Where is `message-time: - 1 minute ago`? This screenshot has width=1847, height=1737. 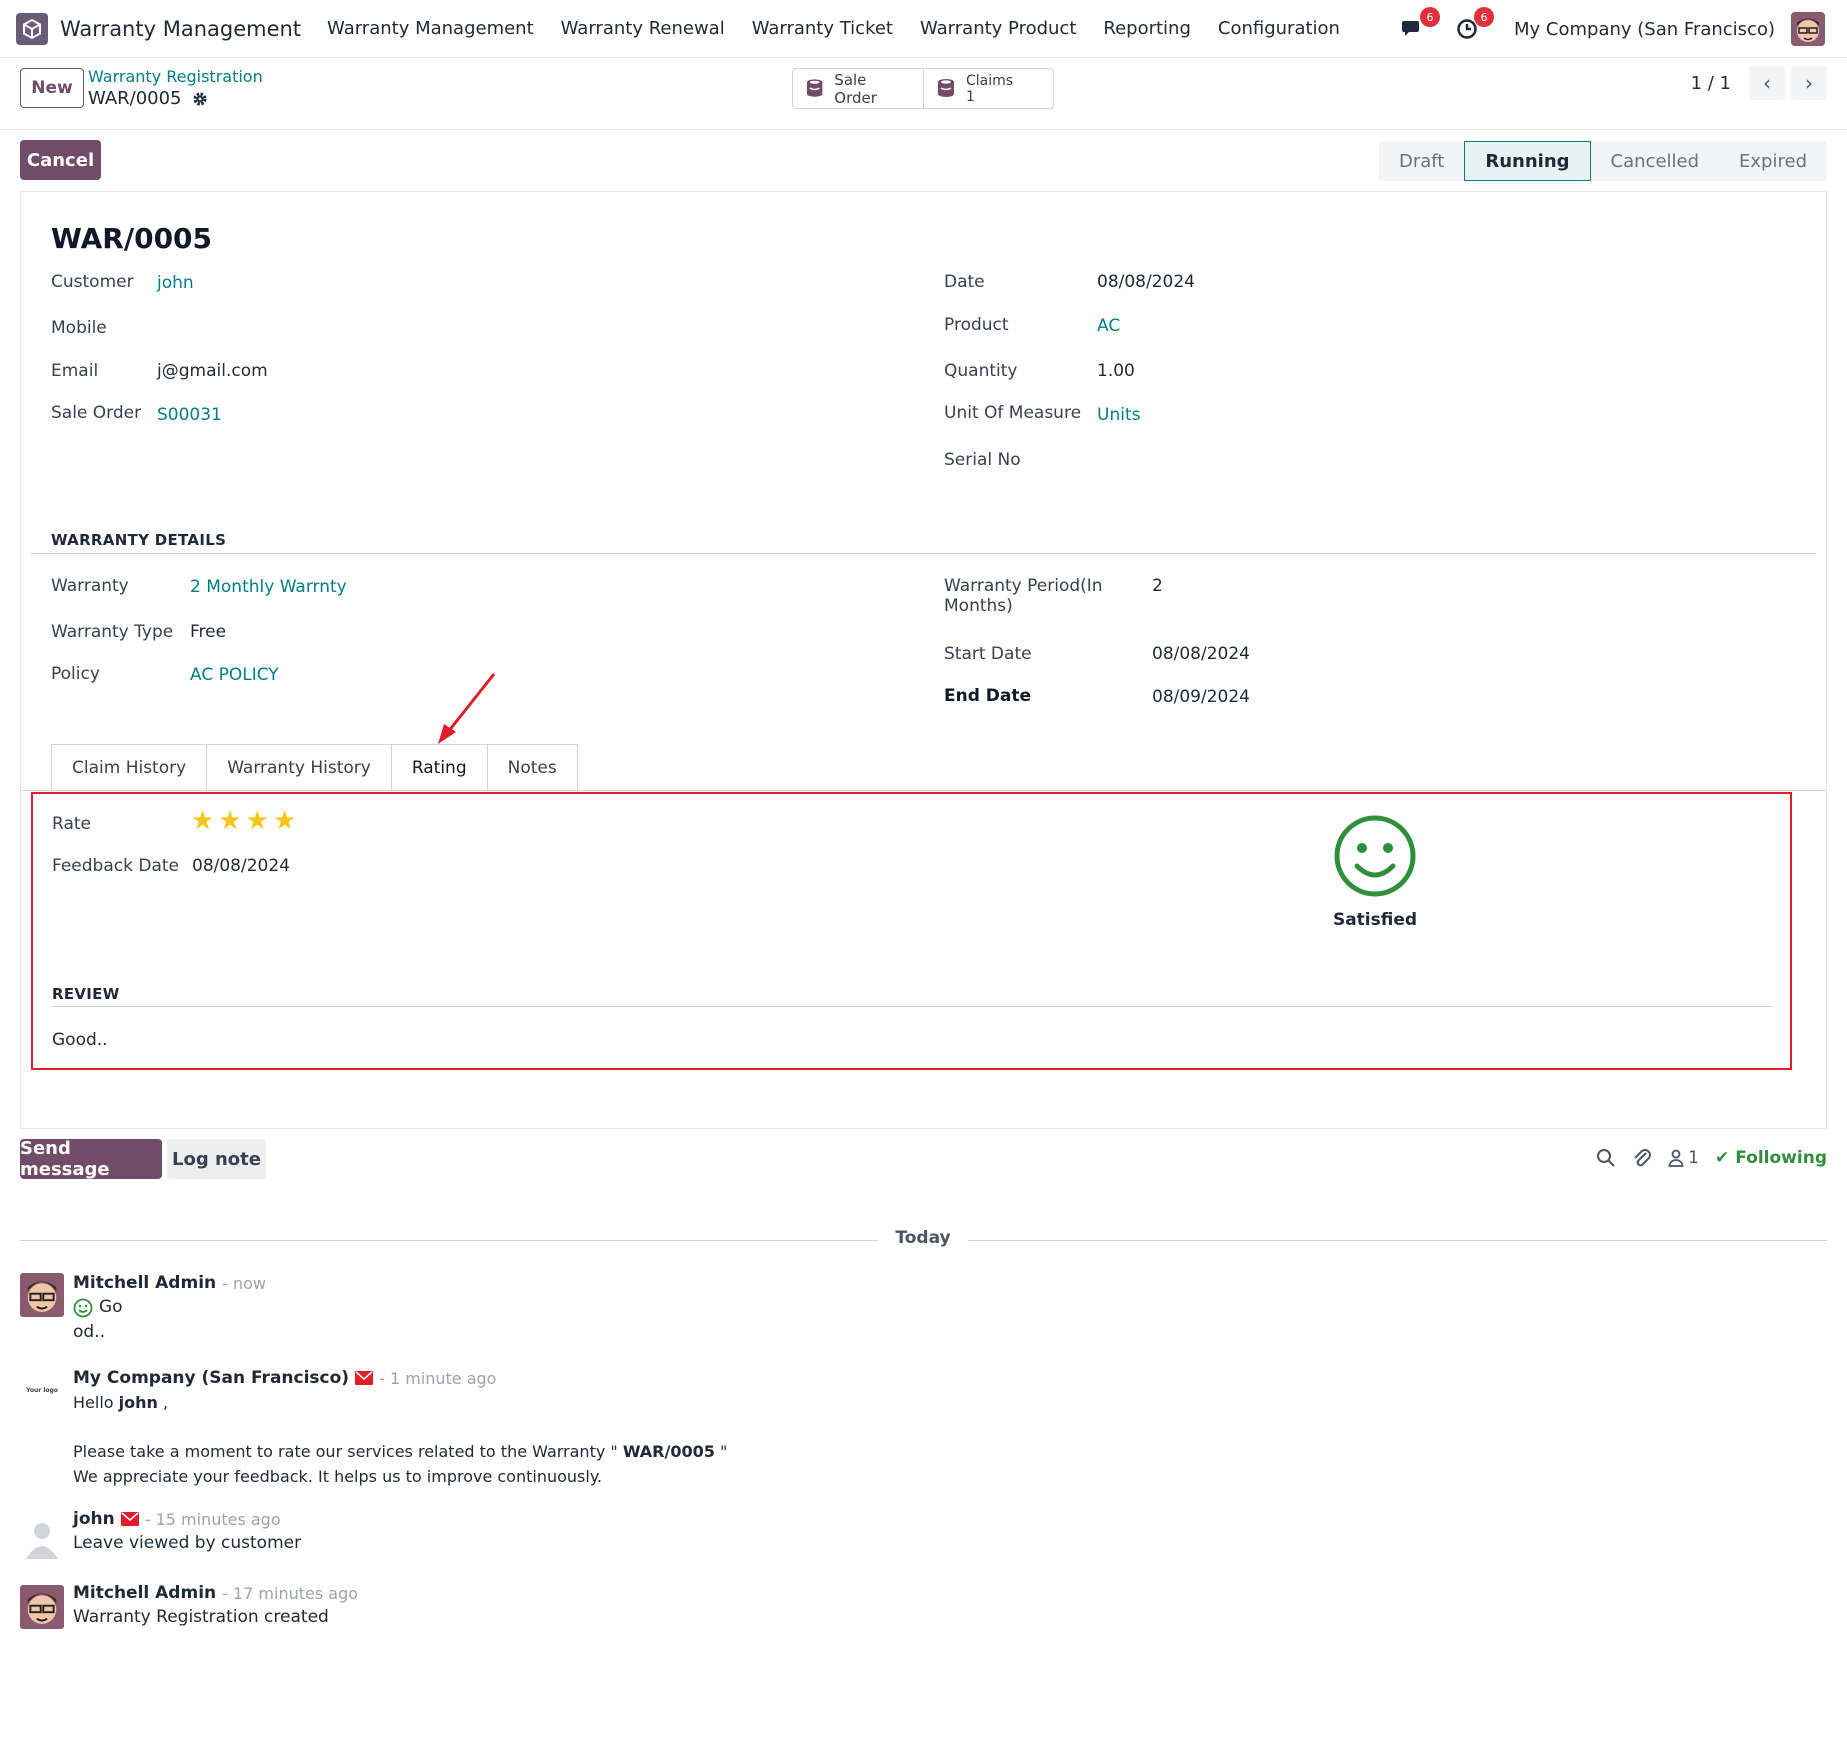 message-time: - 1 minute ago is located at coordinates (438, 1378).